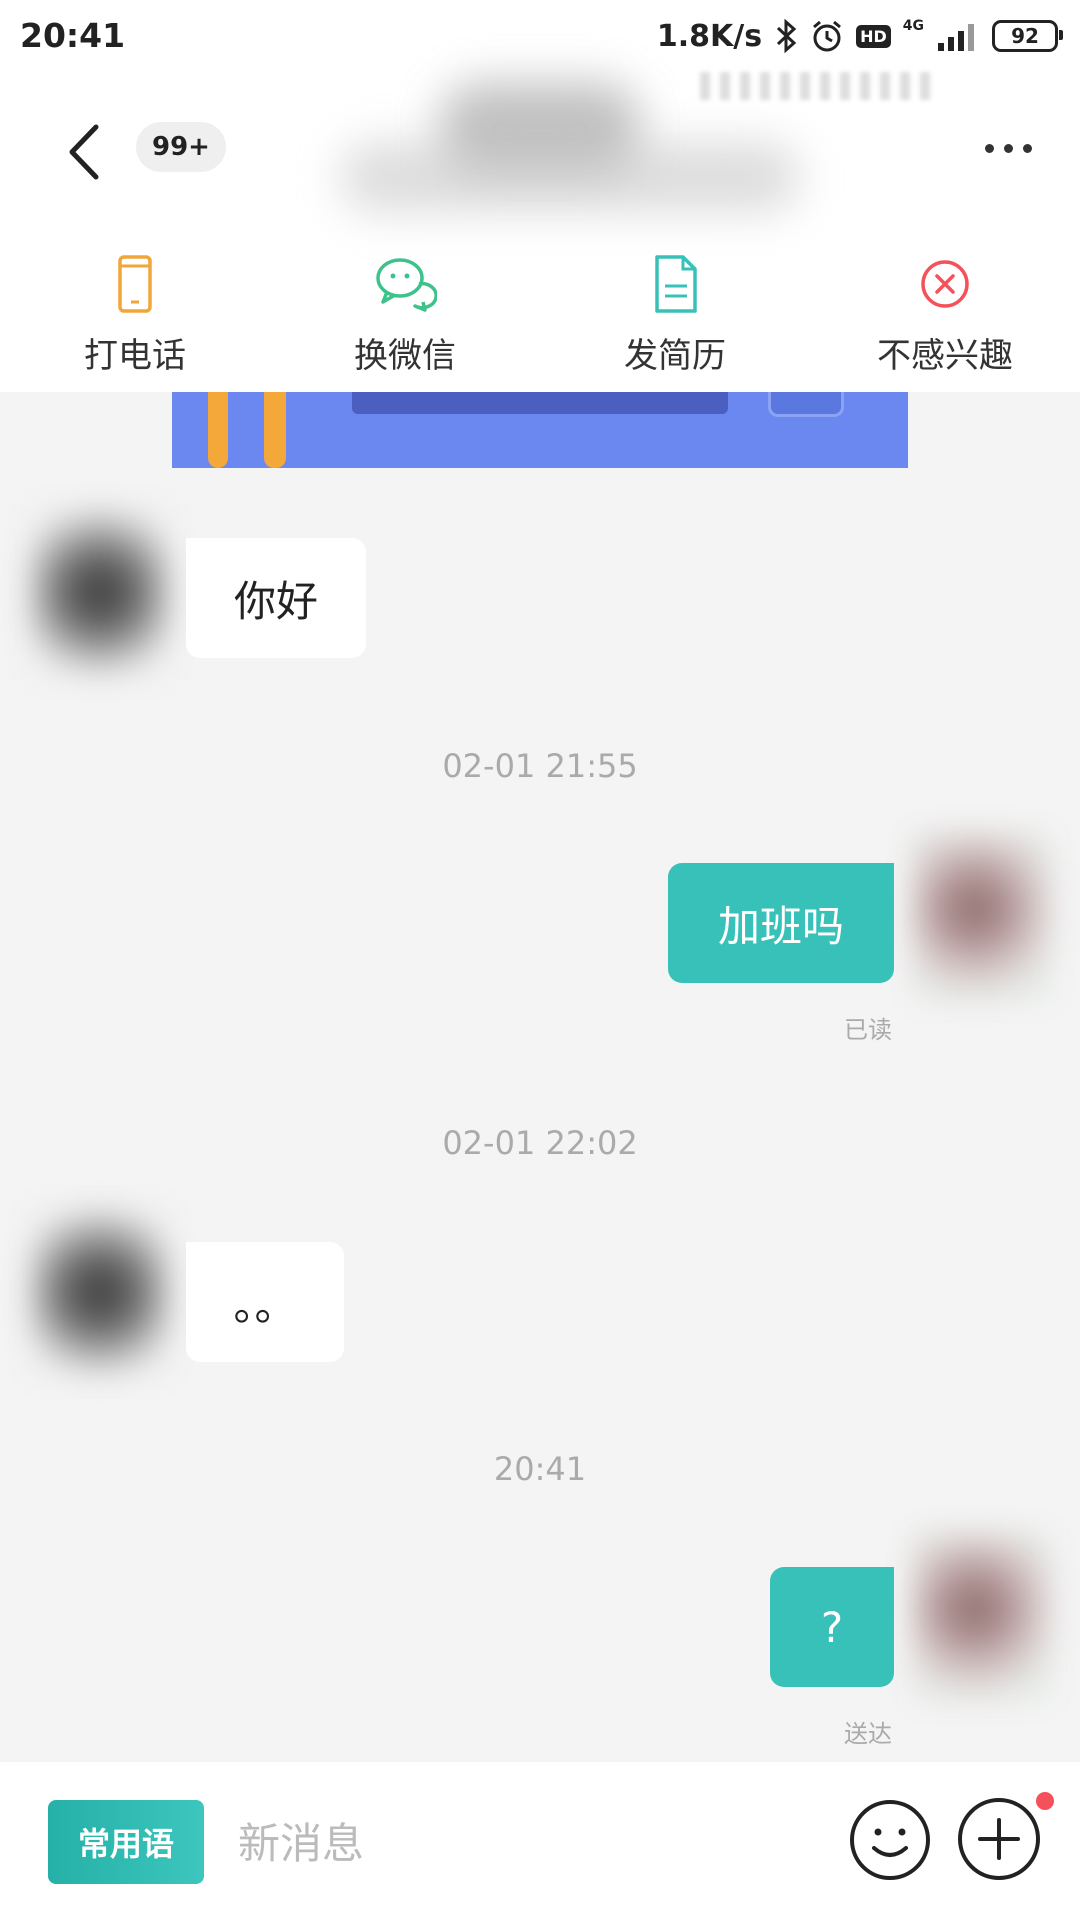 The image size is (1080, 1920). Describe the element at coordinates (406, 285) in the screenshot. I see `wechat-icon` at that location.